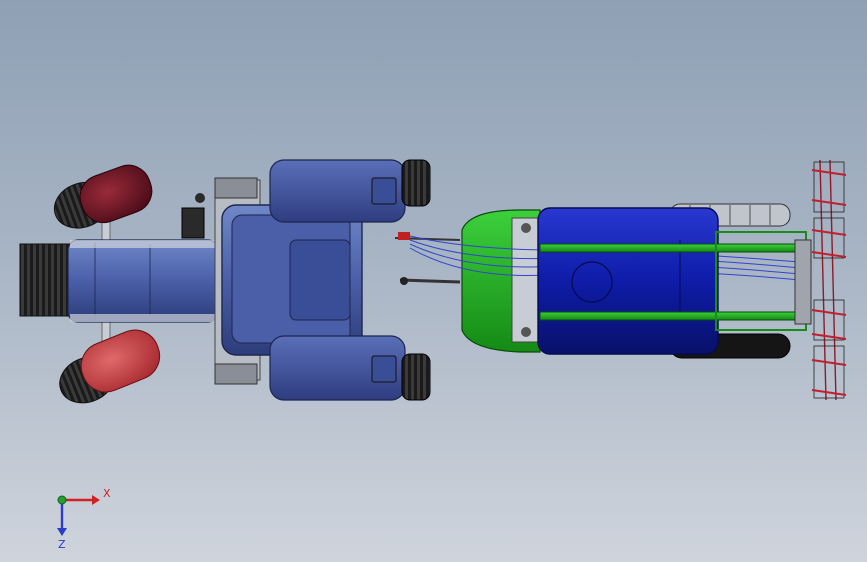 This screenshot has height=562, width=867. Describe the element at coordinates (62, 544) in the screenshot. I see `z-axis-label: Z` at that location.